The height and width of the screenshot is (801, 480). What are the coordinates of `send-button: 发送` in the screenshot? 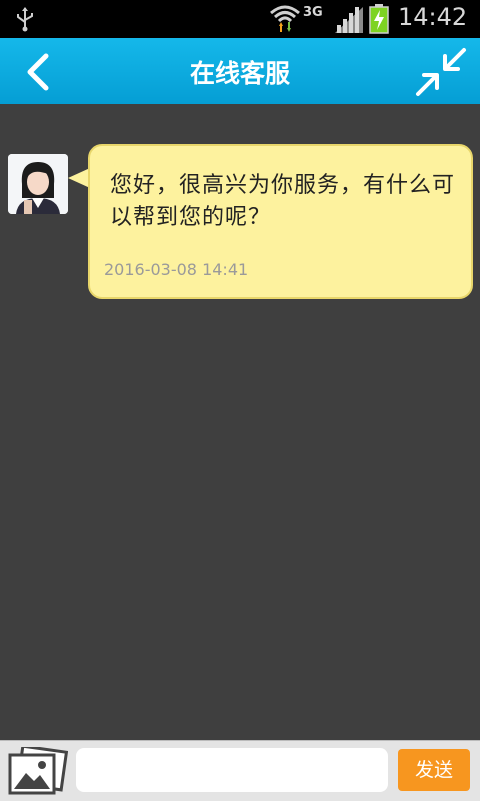 It's located at (434, 770).